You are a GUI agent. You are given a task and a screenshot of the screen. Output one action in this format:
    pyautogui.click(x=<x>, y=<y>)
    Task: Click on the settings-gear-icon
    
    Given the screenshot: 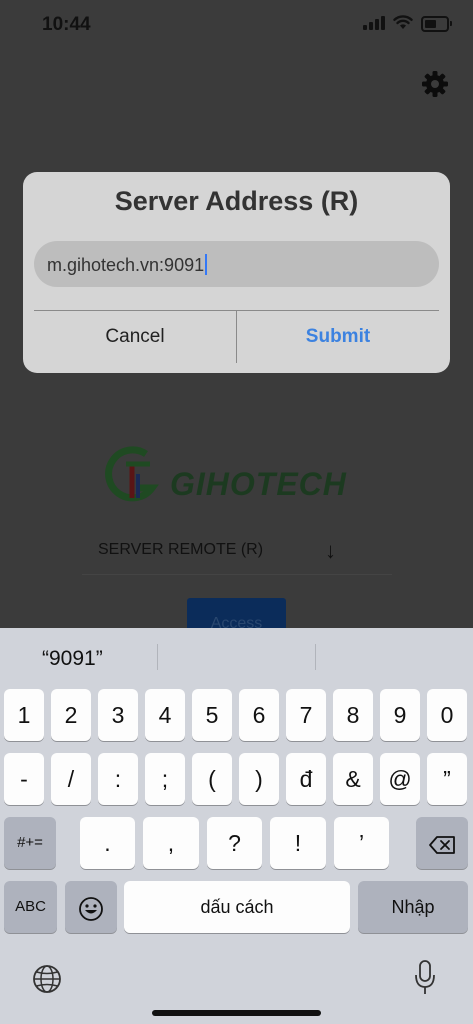 What is the action you would take?
    pyautogui.click(x=435, y=84)
    